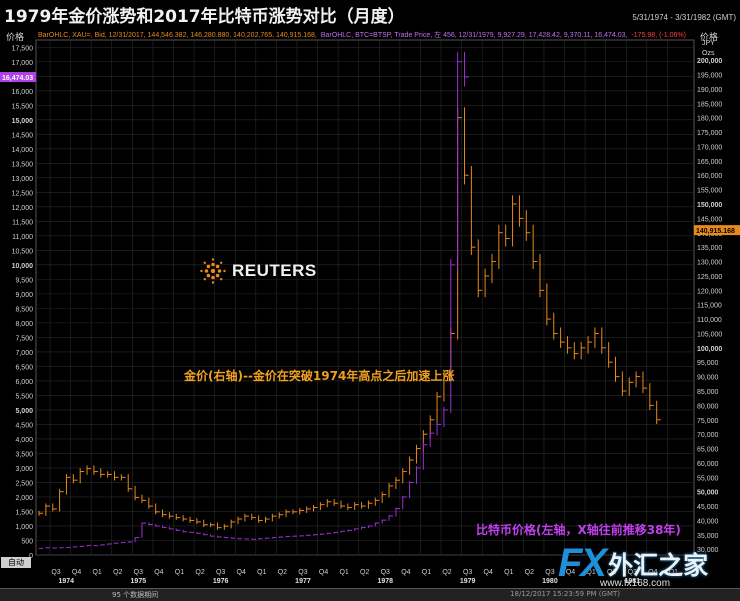  I want to click on right-tick-label: 60,000, so click(708, 464).